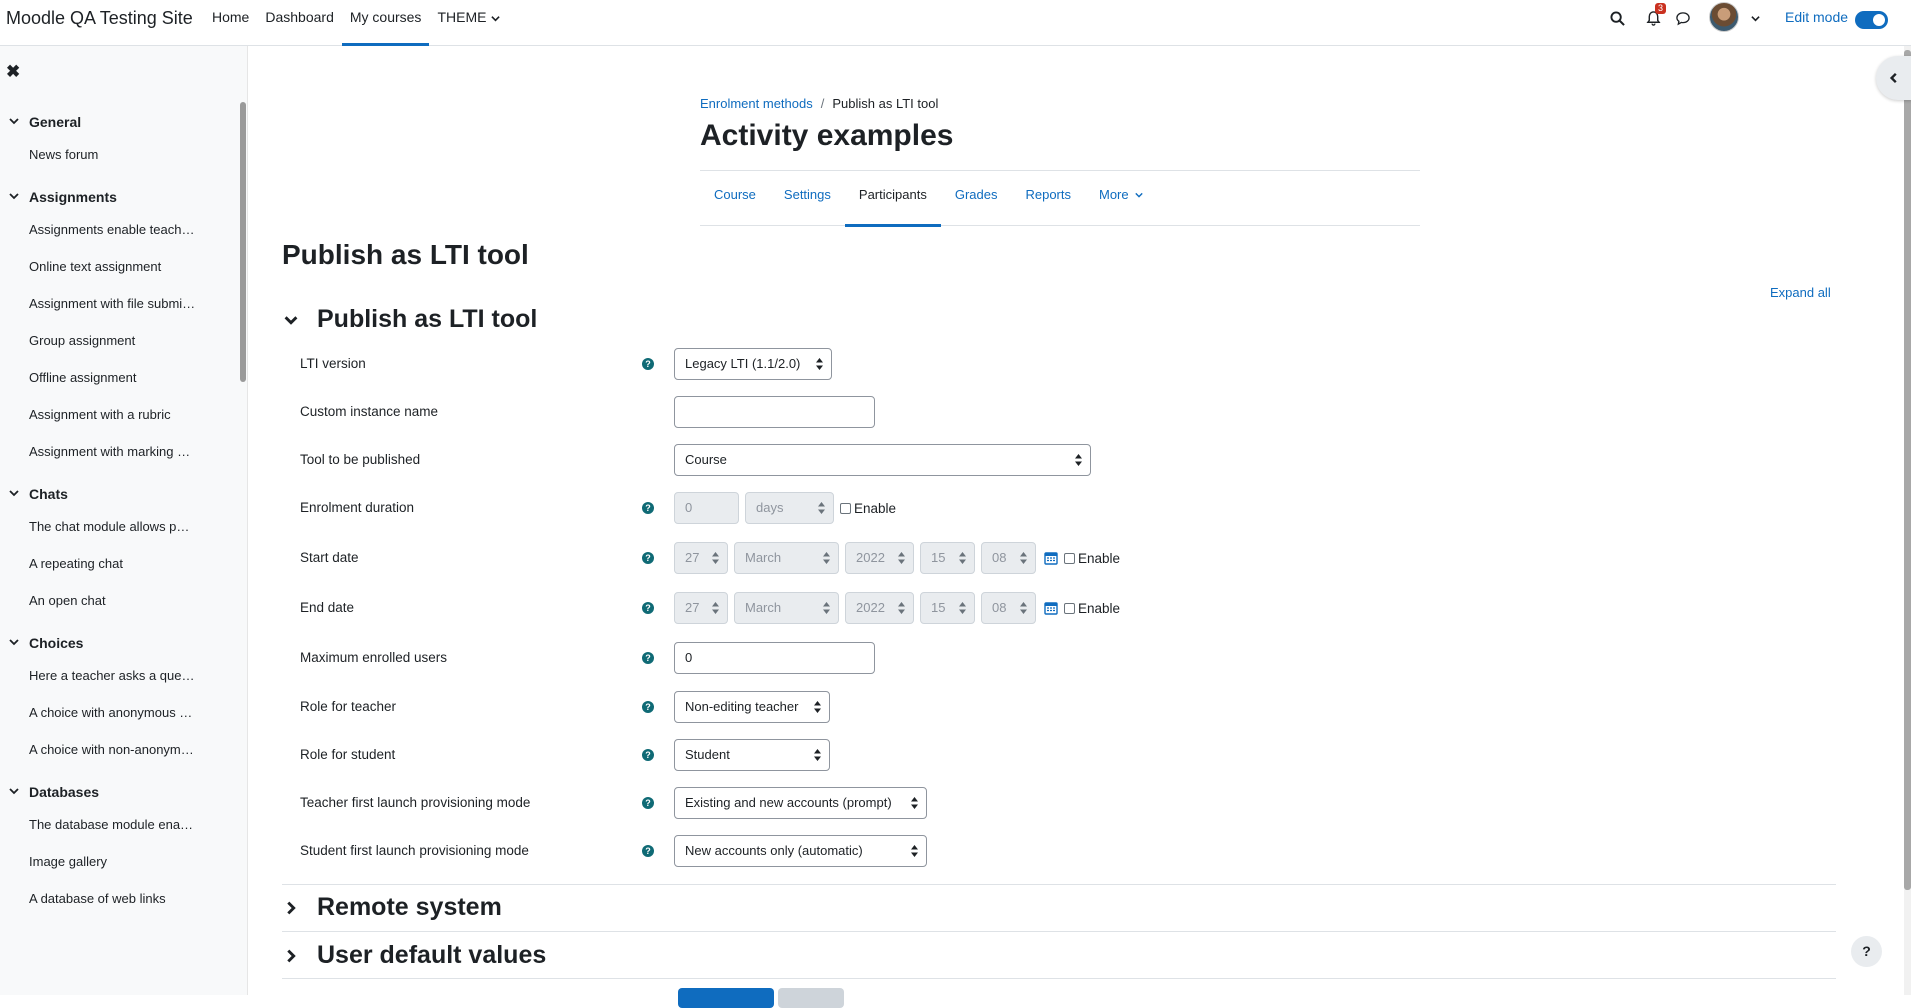 Image resolution: width=1911 pixels, height=1008 pixels. I want to click on start-minute-select: 08, so click(1008, 558).